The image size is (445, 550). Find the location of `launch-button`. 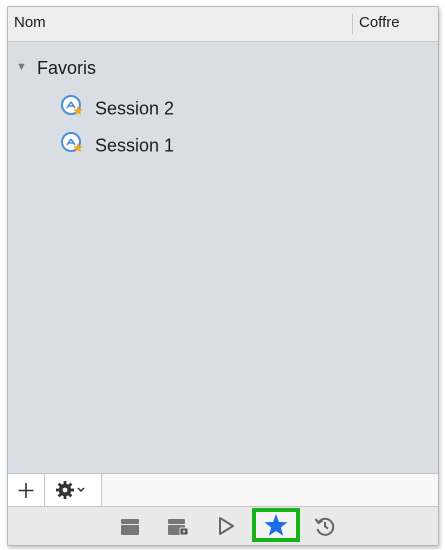

launch-button is located at coordinates (226, 526).